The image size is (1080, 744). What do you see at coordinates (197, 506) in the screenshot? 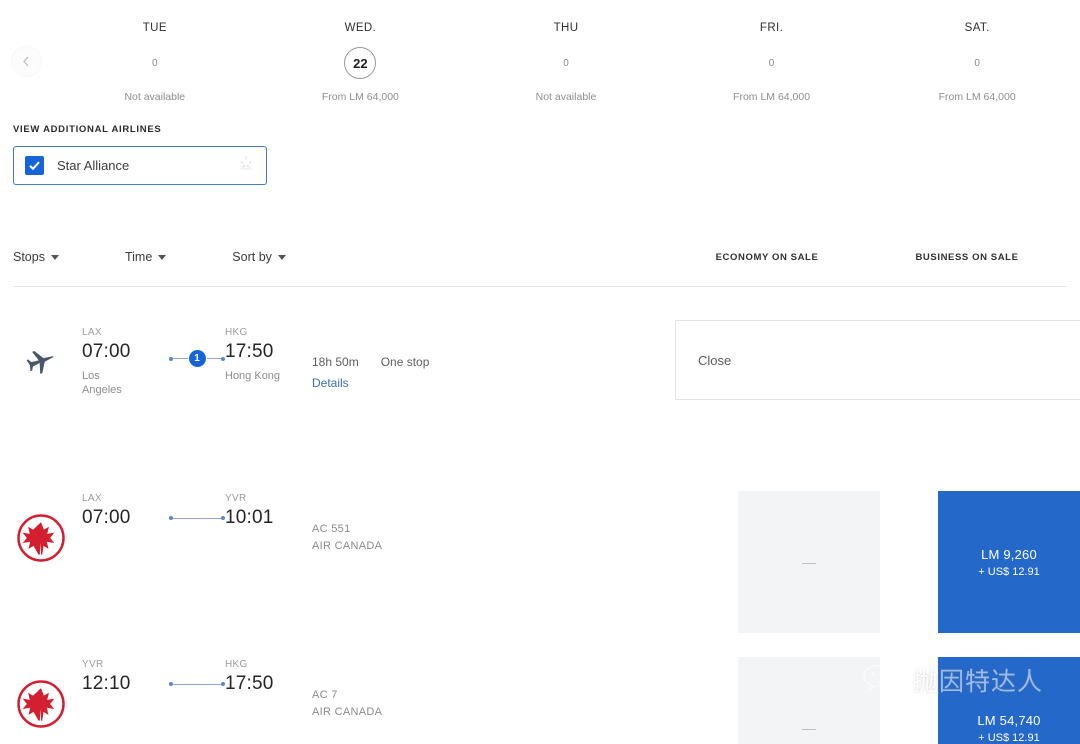
I see `segment-connector` at bounding box center [197, 506].